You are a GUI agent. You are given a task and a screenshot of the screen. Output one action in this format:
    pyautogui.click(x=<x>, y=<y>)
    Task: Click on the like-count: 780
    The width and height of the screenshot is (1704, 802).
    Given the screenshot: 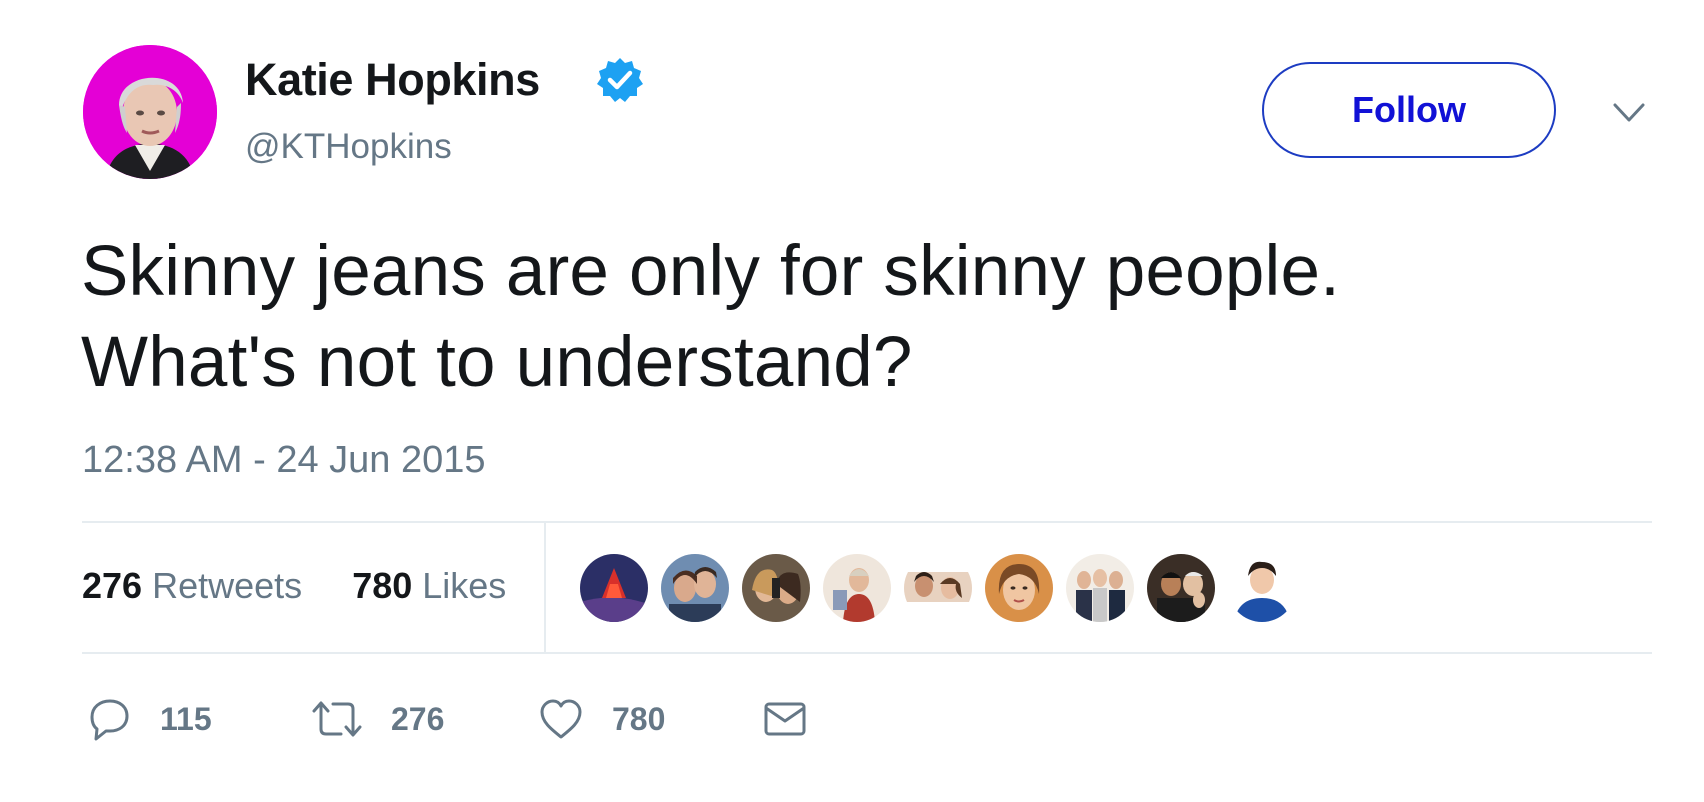 What is the action you would take?
    pyautogui.click(x=639, y=718)
    